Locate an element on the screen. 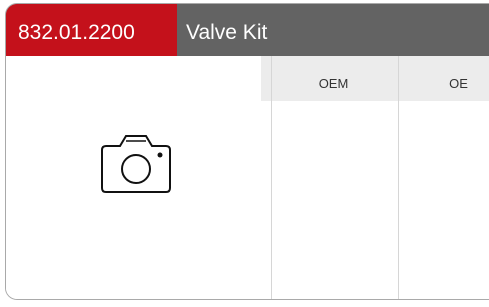 This screenshot has height=307, width=489. product-name: Valve Kit is located at coordinates (227, 32).